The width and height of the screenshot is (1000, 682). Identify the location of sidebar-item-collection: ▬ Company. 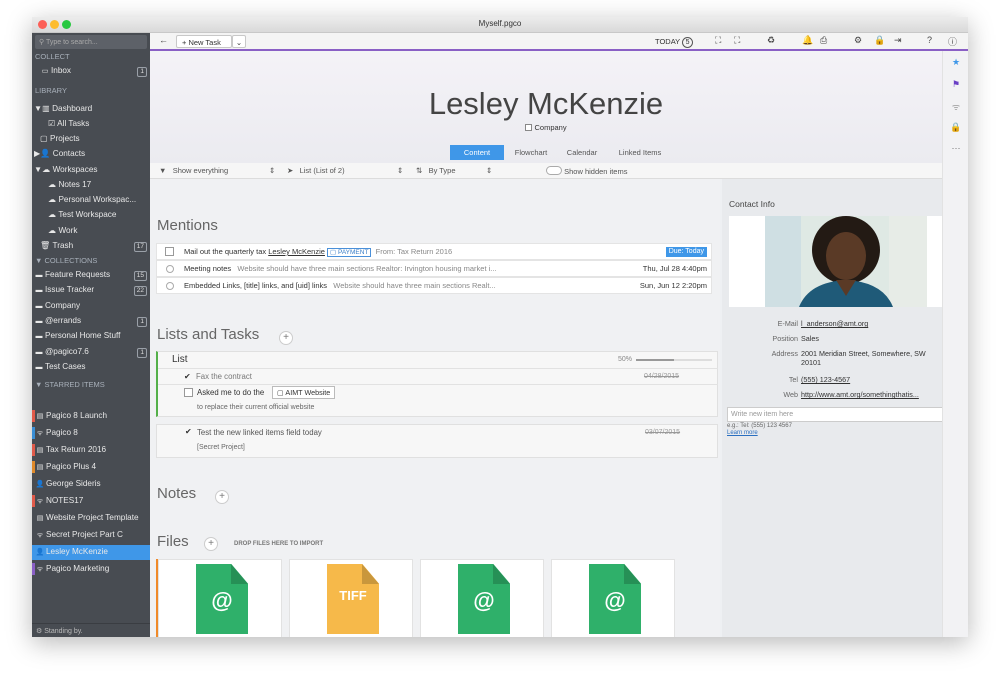
(91, 306).